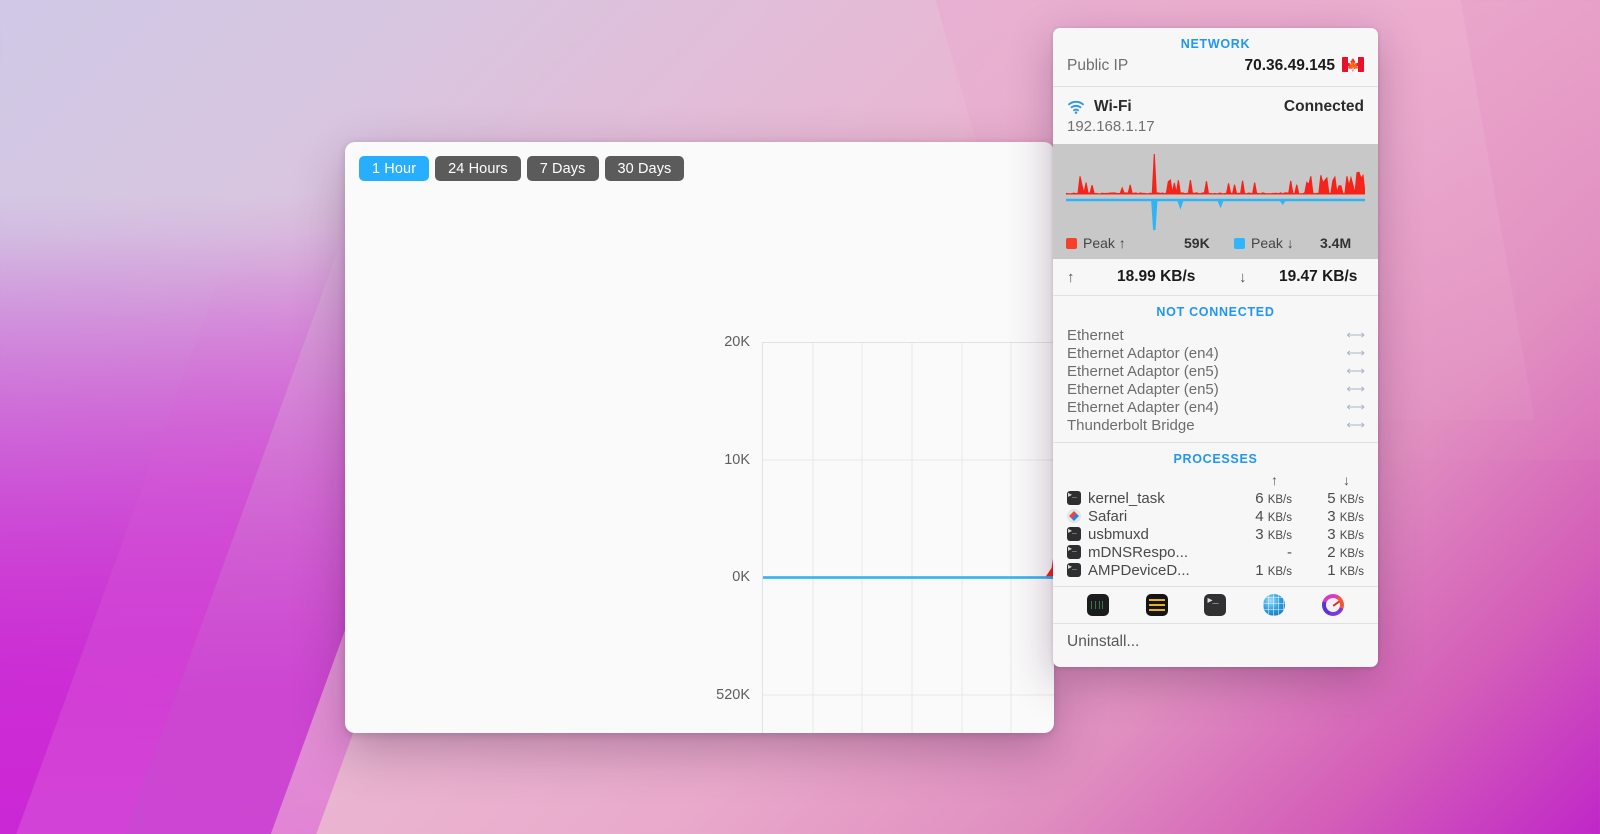  Describe the element at coordinates (741, 577) in the screenshot. I see `y-axis-tick: 0K` at that location.